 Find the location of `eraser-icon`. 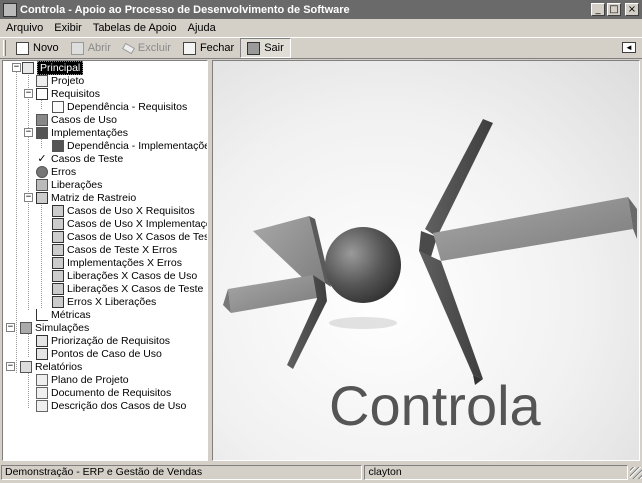

eraser-icon is located at coordinates (128, 48).